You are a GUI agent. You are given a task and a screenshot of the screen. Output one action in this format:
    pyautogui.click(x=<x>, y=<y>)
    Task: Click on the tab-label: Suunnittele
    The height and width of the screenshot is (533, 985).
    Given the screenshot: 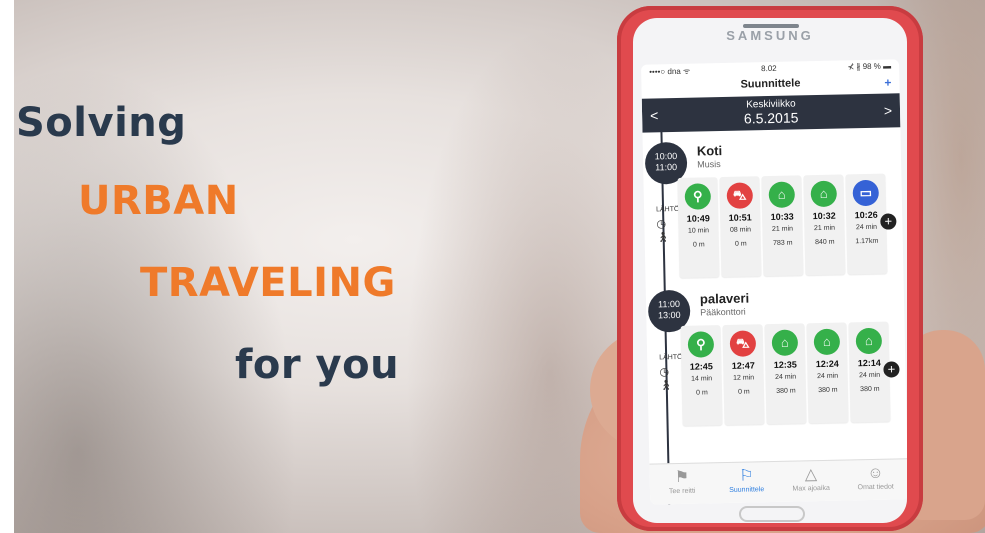 What is the action you would take?
    pyautogui.click(x=747, y=490)
    